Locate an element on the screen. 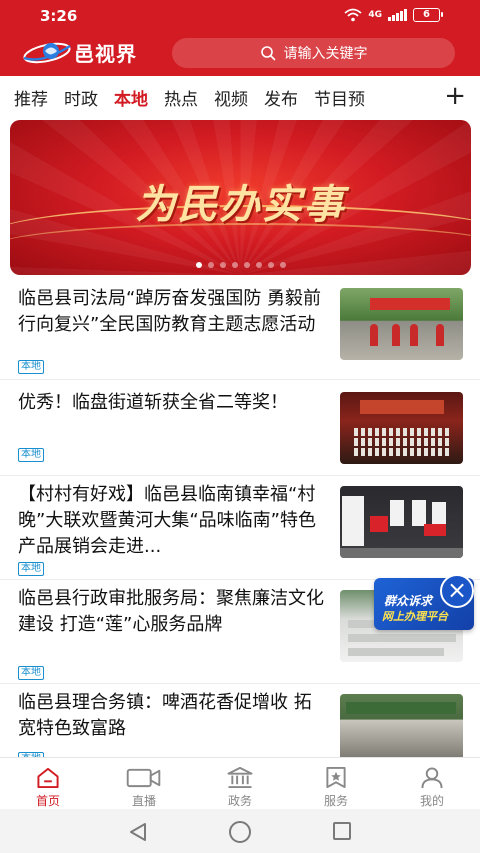 The height and width of the screenshot is (853, 480). signal-icon is located at coordinates (397, 15).